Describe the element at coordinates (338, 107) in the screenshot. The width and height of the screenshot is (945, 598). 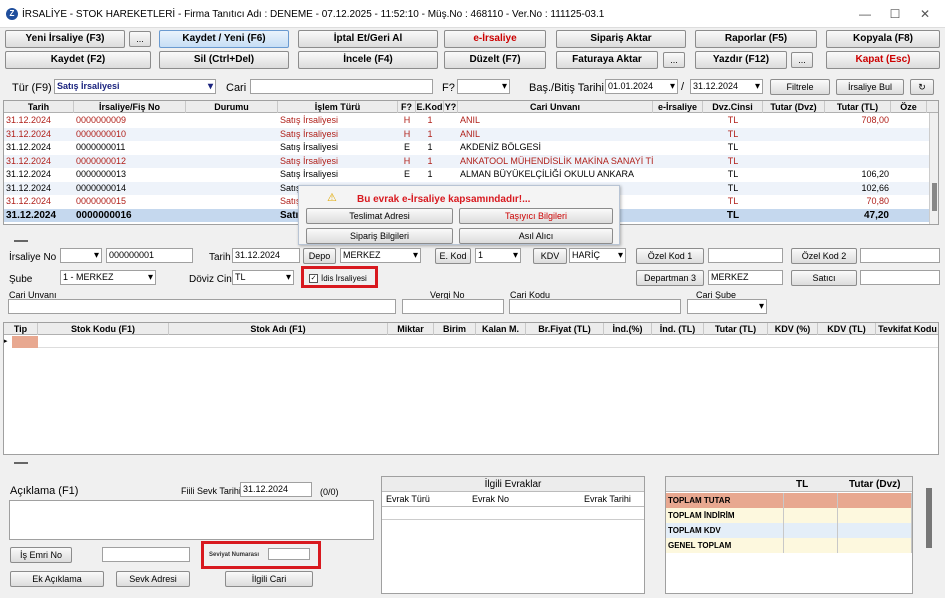
I see `col-islem-turu: İşlem Türü` at that location.